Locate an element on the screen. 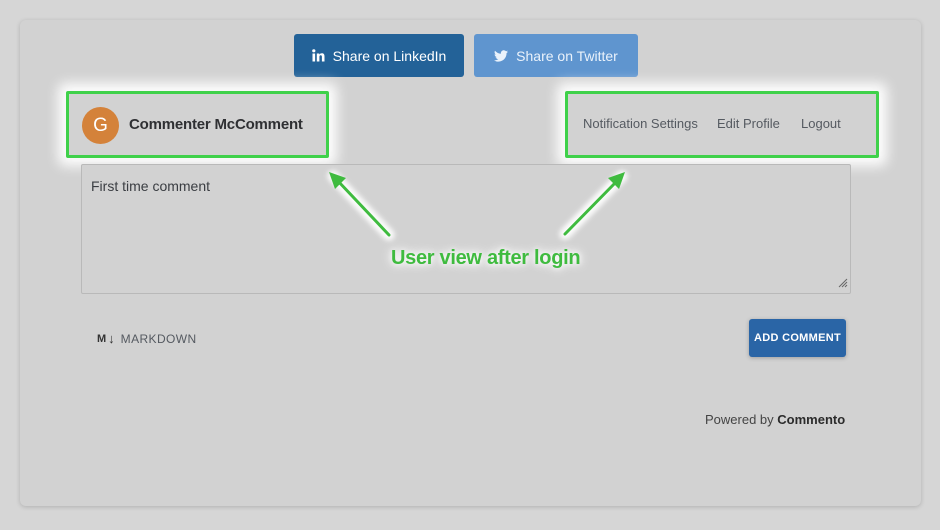 The height and width of the screenshot is (530, 940). annotation-label: User view after login is located at coordinates (486, 258).